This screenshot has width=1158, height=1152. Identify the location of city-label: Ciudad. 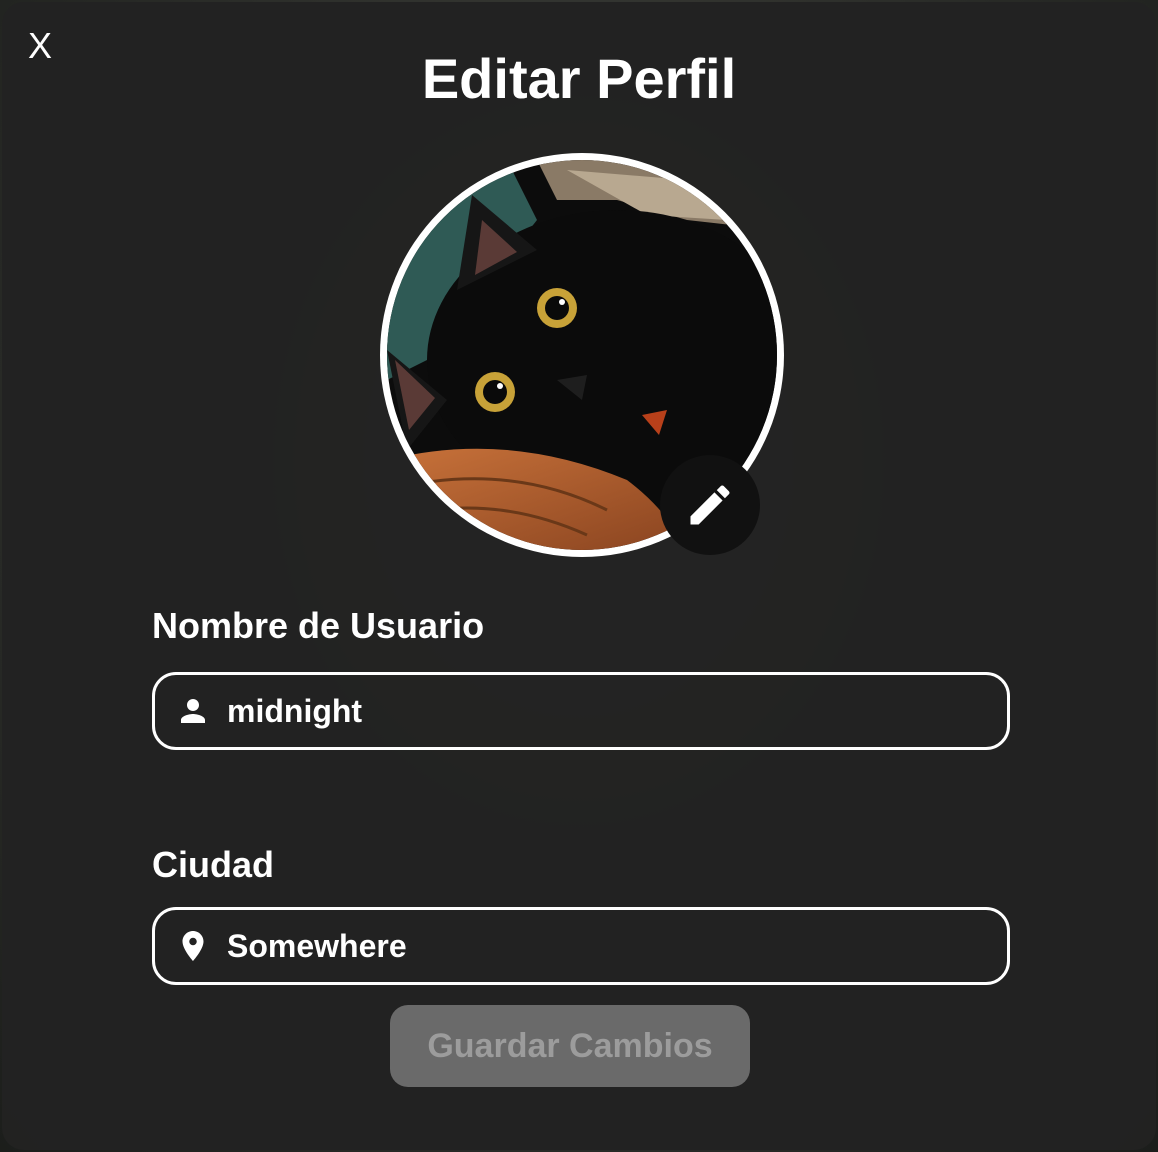
(213, 864).